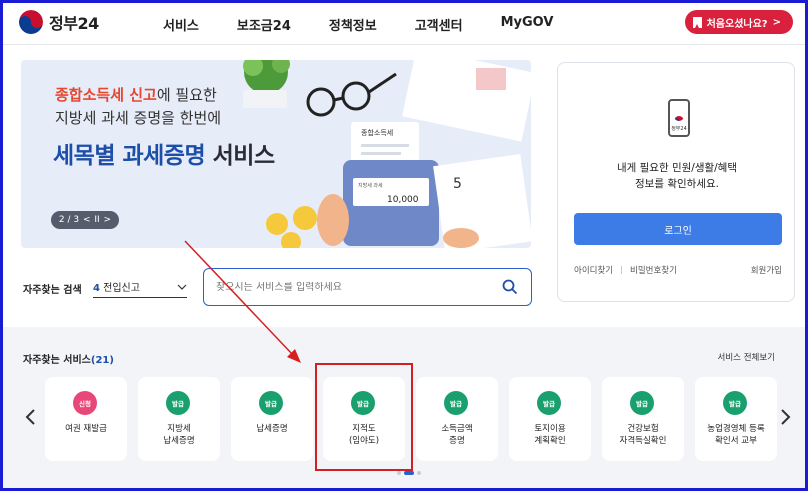 The image size is (808, 491). Describe the element at coordinates (181, 24) in the screenshot. I see `nav-item-services: 서비스` at that location.